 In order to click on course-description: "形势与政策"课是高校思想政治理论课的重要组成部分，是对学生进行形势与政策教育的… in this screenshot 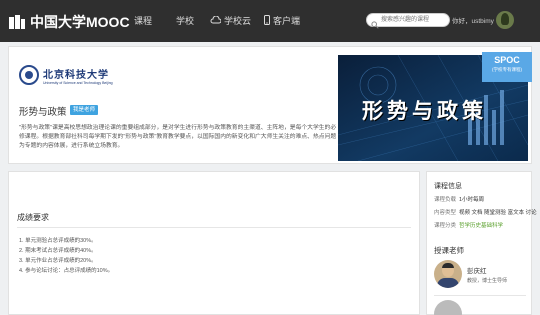, I will do `click(178, 137)`.